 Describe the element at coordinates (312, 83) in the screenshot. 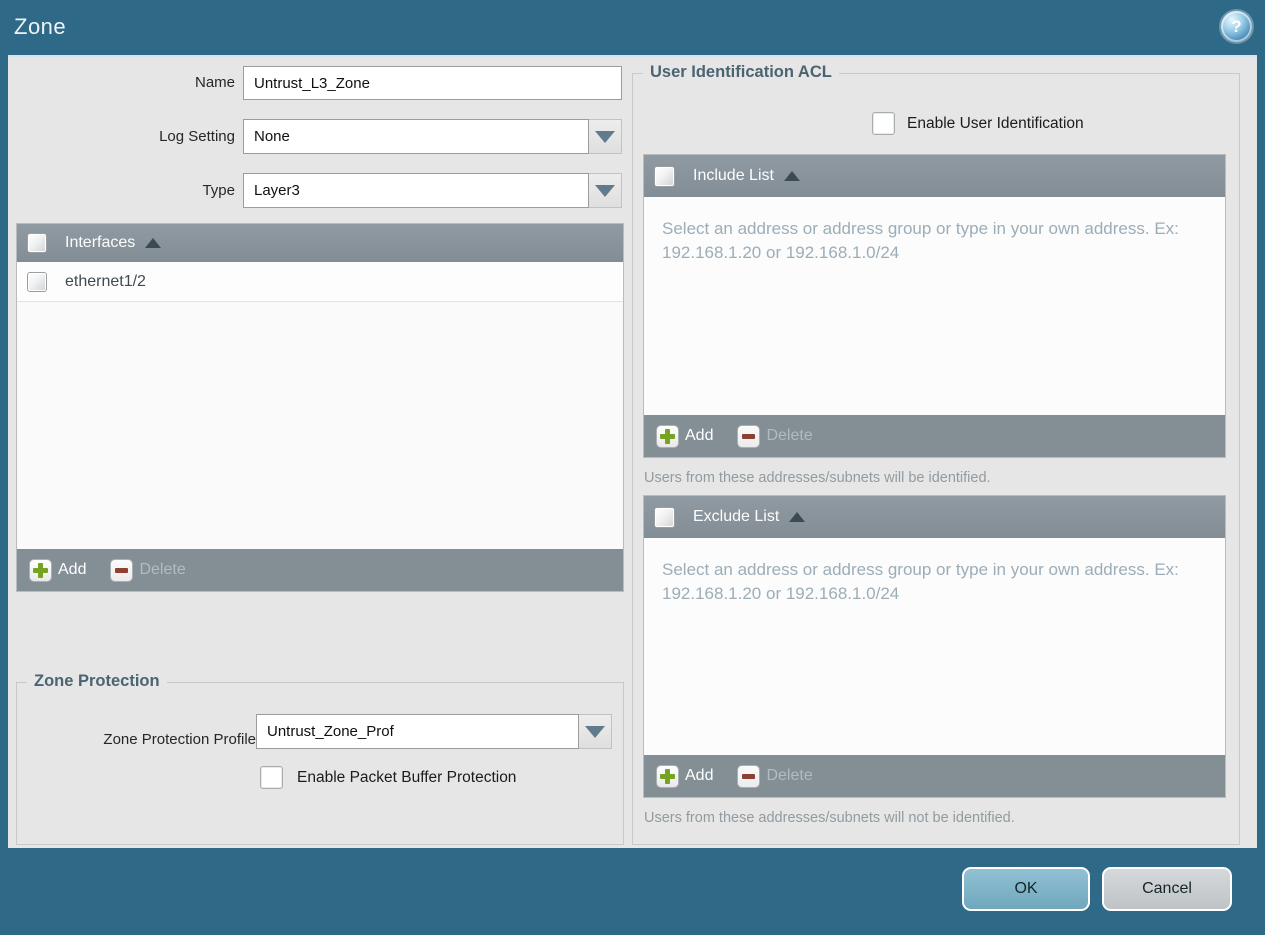

I see `name-value: Untrust_L3_Zone` at that location.